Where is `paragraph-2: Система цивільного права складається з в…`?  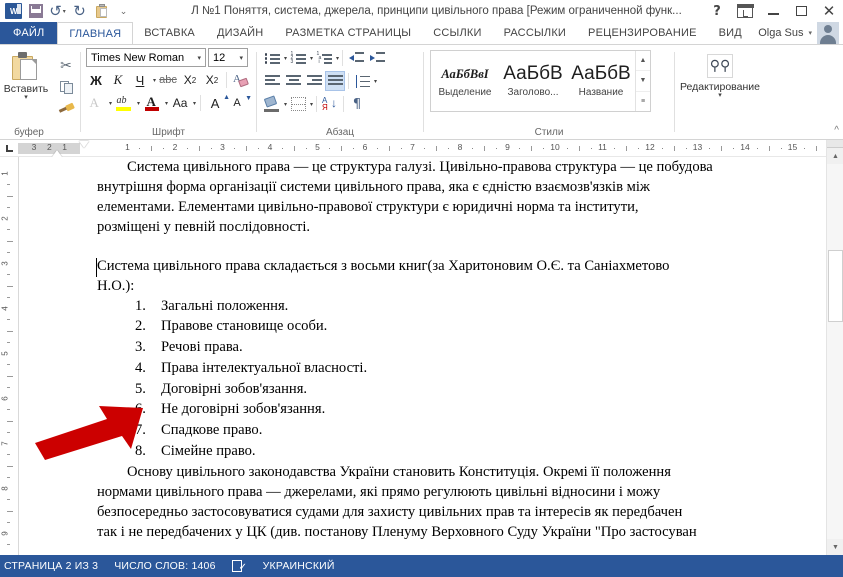 paragraph-2: Система цивільного права складається з в… is located at coordinates (470, 276).